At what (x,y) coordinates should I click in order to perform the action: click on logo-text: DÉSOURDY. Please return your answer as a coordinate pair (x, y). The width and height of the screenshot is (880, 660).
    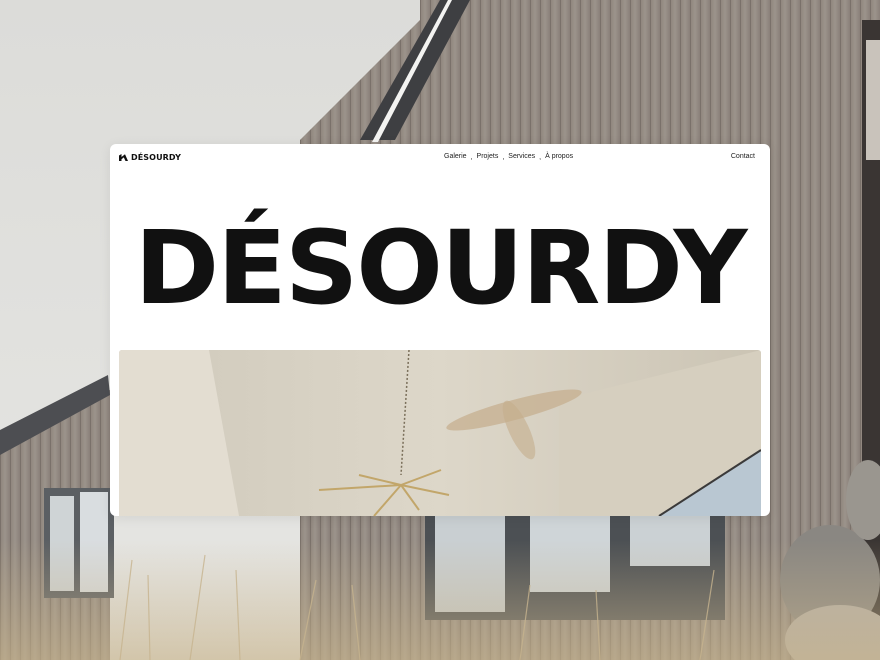
    Looking at the image, I should click on (156, 157).